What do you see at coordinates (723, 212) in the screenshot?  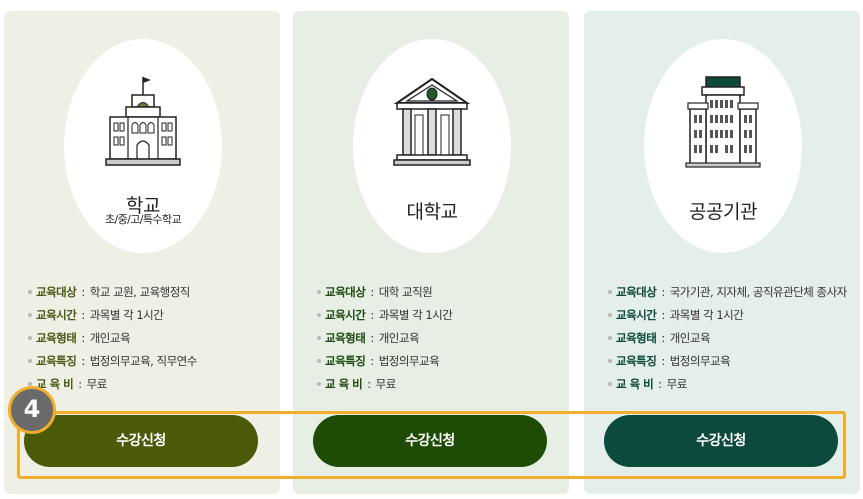 I see `card-title: 공공기관` at bounding box center [723, 212].